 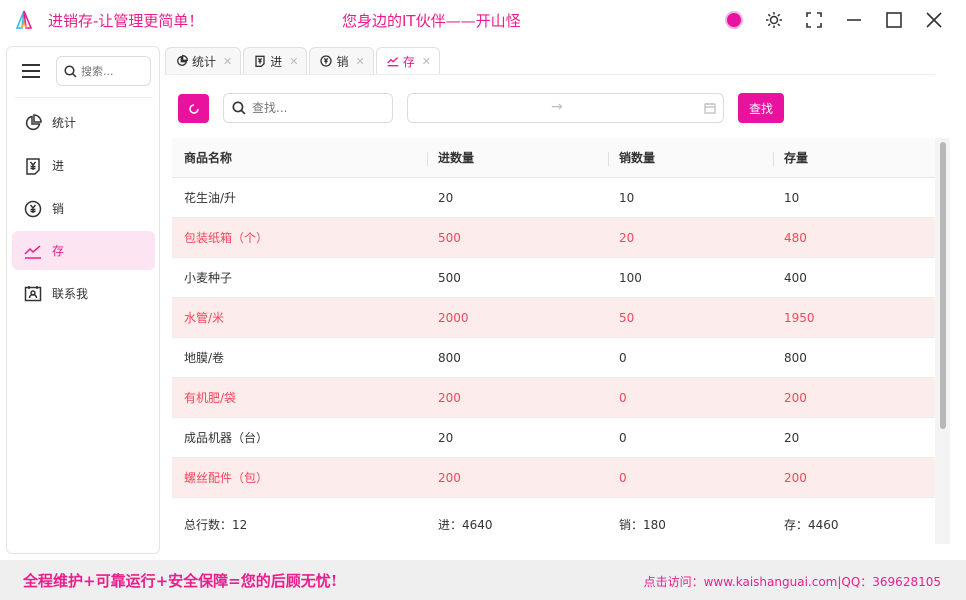 What do you see at coordinates (795, 237) in the screenshot?
I see `cell-stock: 480` at bounding box center [795, 237].